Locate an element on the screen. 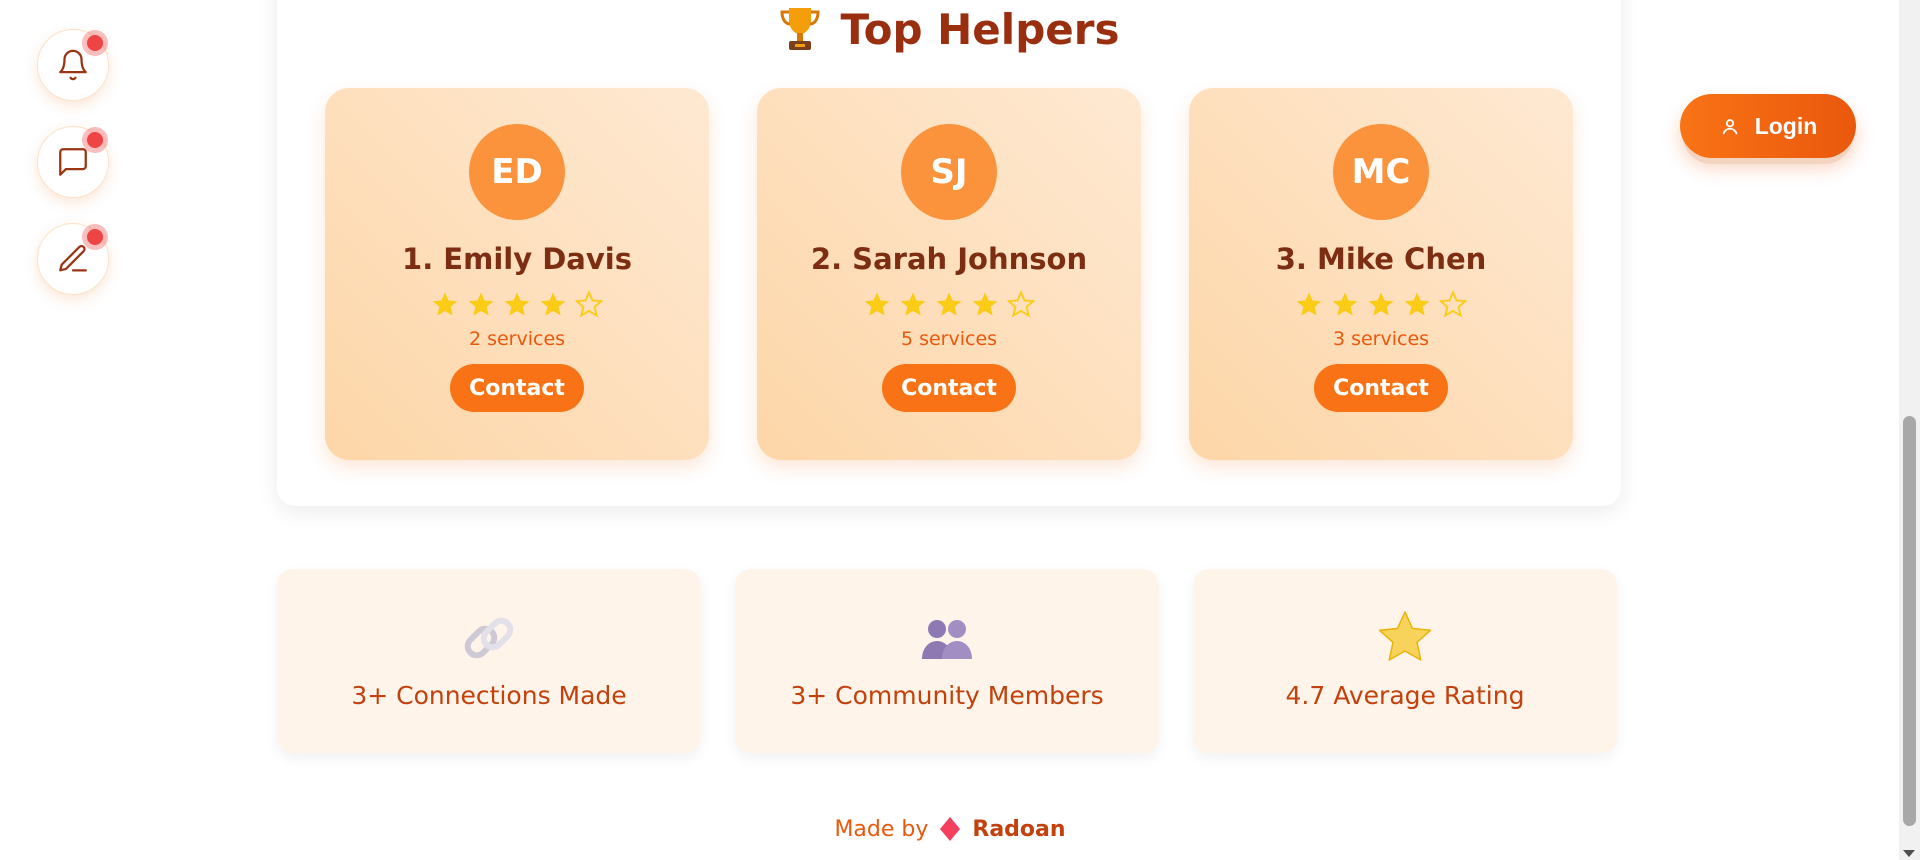  service-count: 3 services is located at coordinates (1381, 339).